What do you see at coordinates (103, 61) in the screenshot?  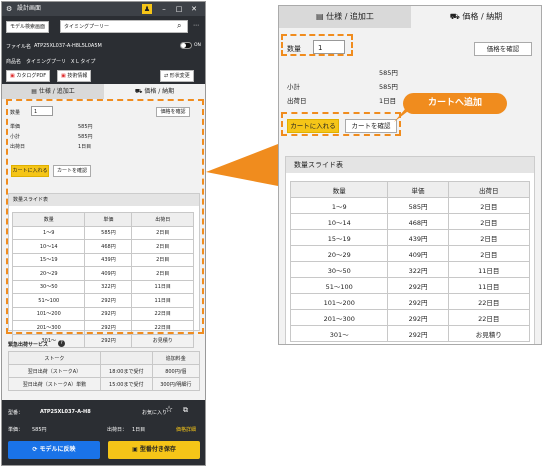 I see `product-row: 商品名 タイミングプーリ X L タイプ` at bounding box center [103, 61].